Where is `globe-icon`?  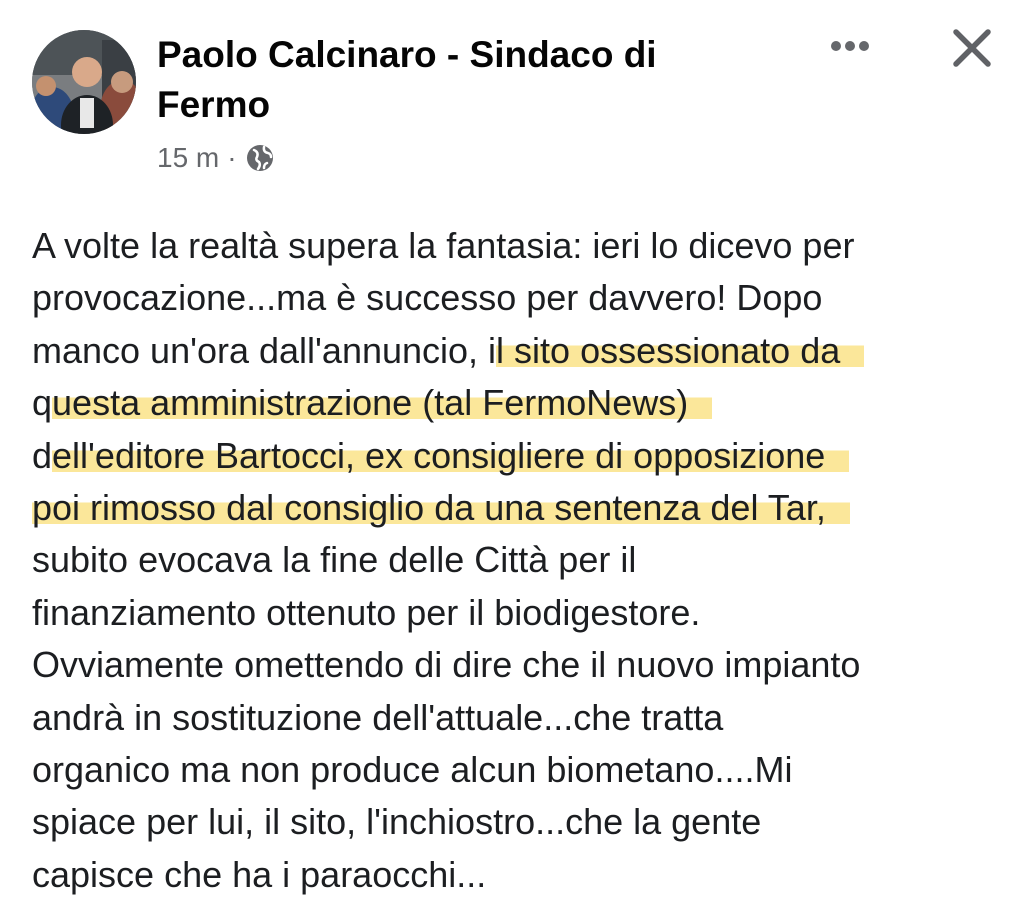 globe-icon is located at coordinates (260, 158).